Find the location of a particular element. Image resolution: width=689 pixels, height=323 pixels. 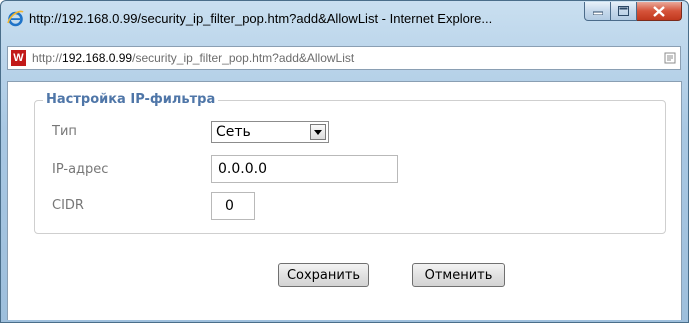

type-label: Тип is located at coordinates (64, 131).